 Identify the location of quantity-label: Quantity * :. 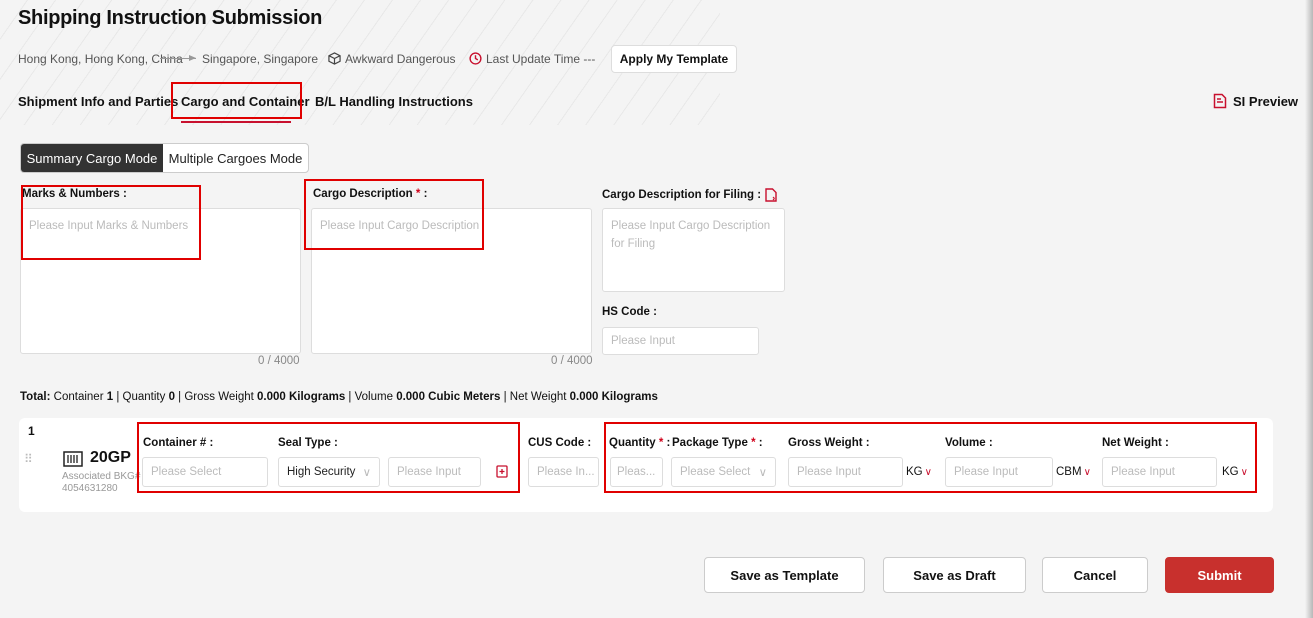
(639, 443).